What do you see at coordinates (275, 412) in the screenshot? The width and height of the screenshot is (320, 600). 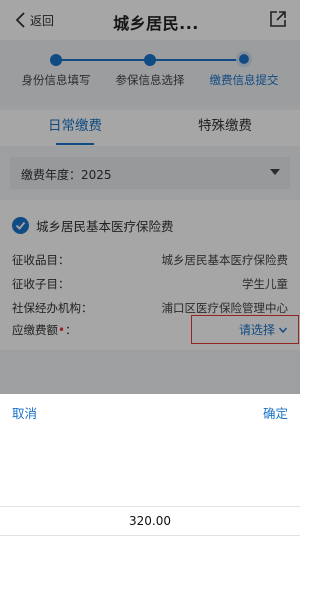 I see `confirm-button: 确定` at bounding box center [275, 412].